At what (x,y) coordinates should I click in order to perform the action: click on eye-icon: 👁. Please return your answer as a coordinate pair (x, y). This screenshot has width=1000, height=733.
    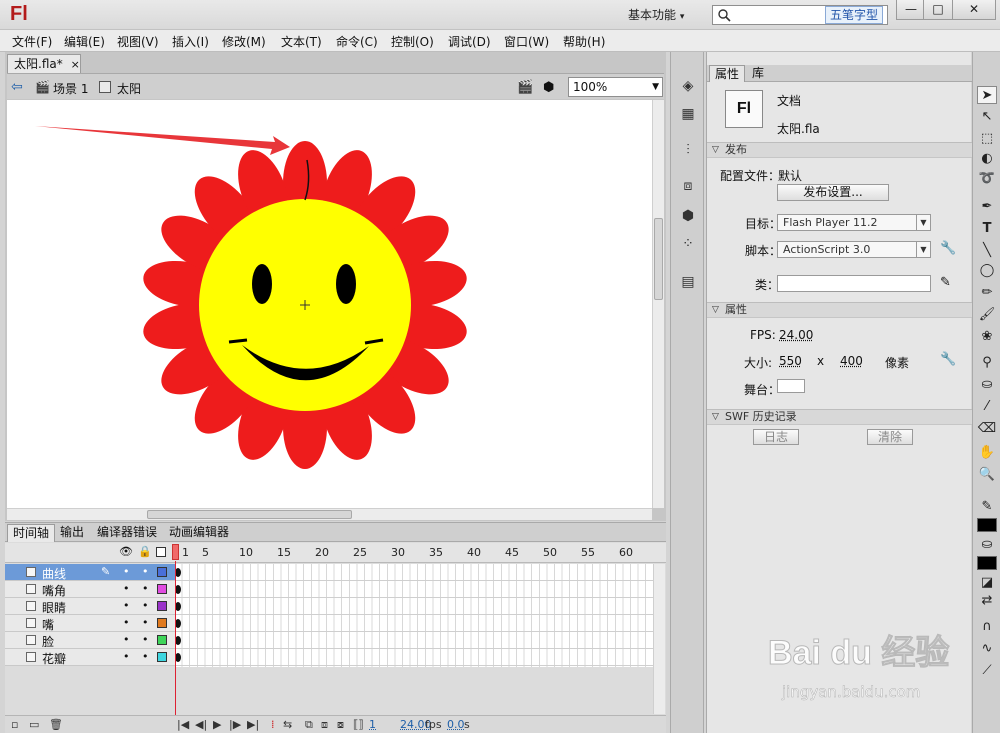
    Looking at the image, I should click on (126, 551).